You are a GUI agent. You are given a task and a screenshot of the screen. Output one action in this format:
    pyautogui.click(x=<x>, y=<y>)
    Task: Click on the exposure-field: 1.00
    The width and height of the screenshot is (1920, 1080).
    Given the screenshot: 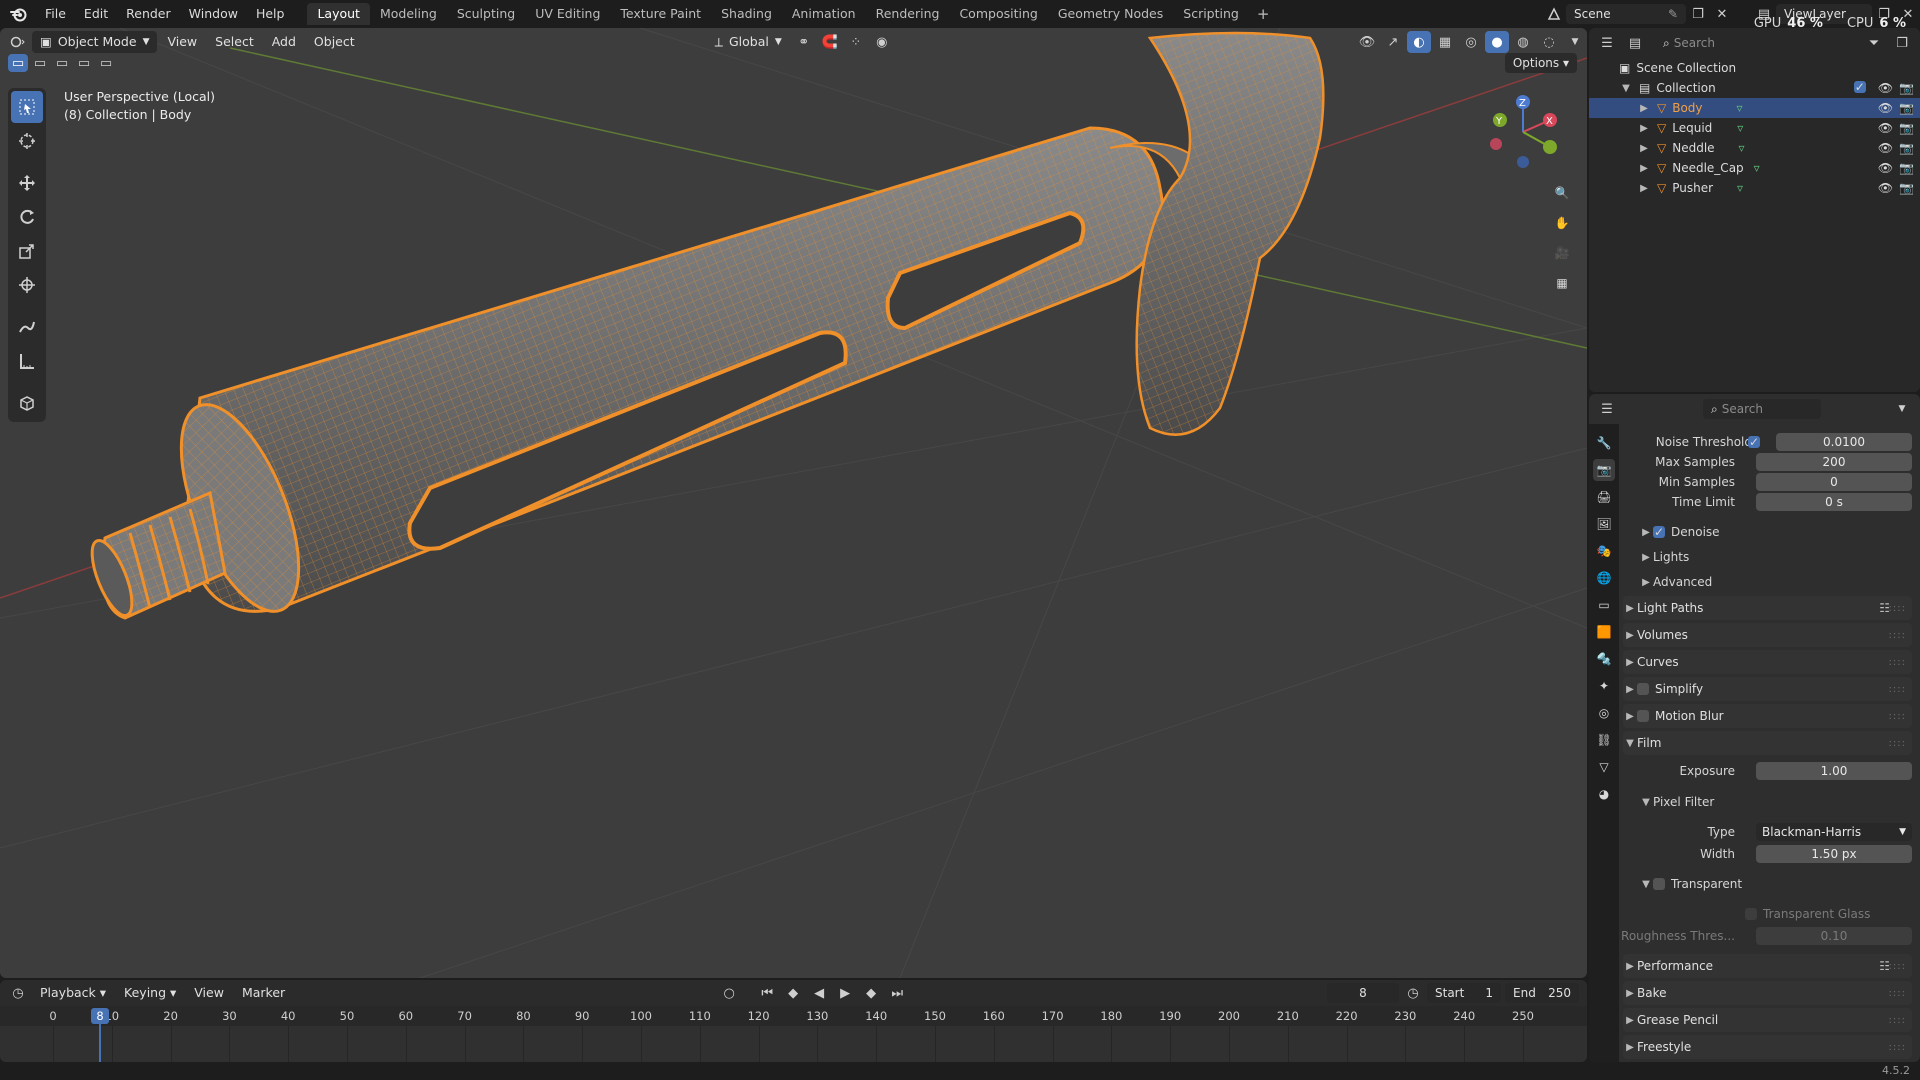 What is the action you would take?
    pyautogui.click(x=1834, y=771)
    